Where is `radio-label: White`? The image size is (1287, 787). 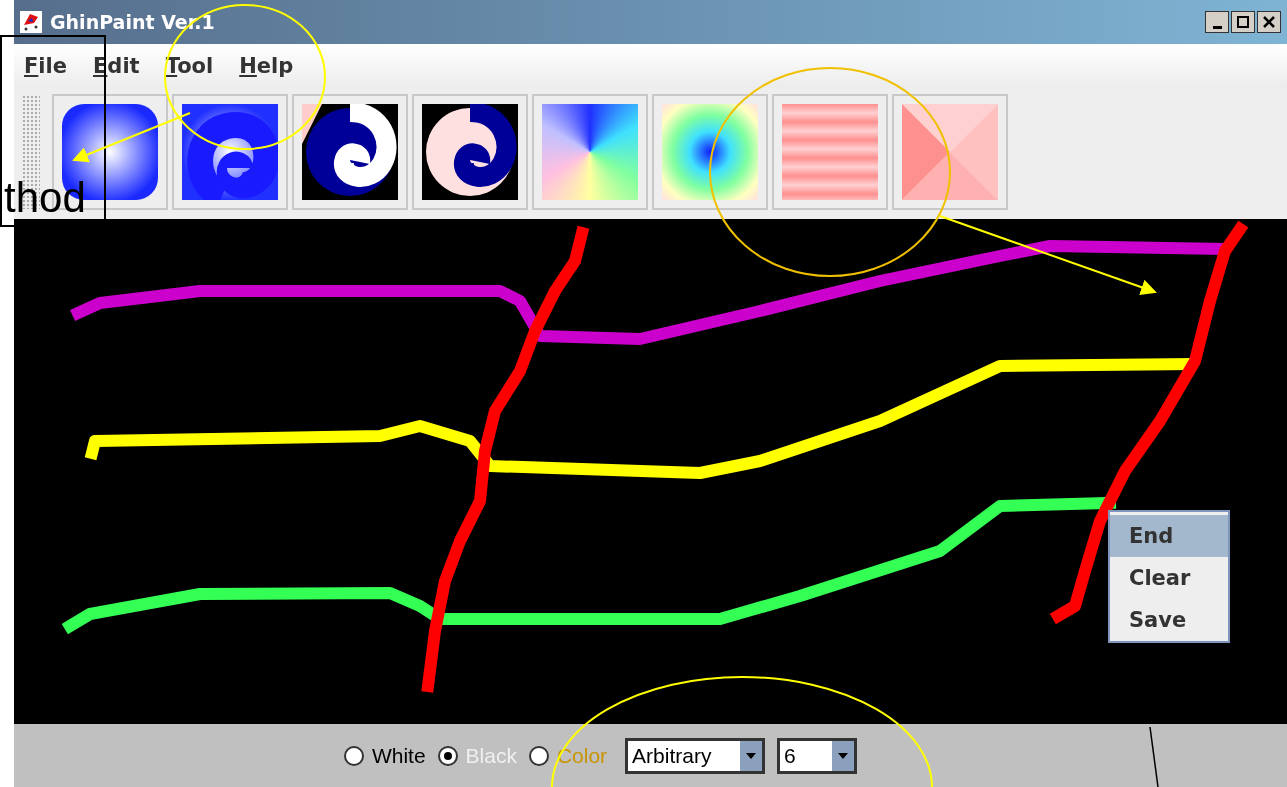 radio-label: White is located at coordinates (398, 755).